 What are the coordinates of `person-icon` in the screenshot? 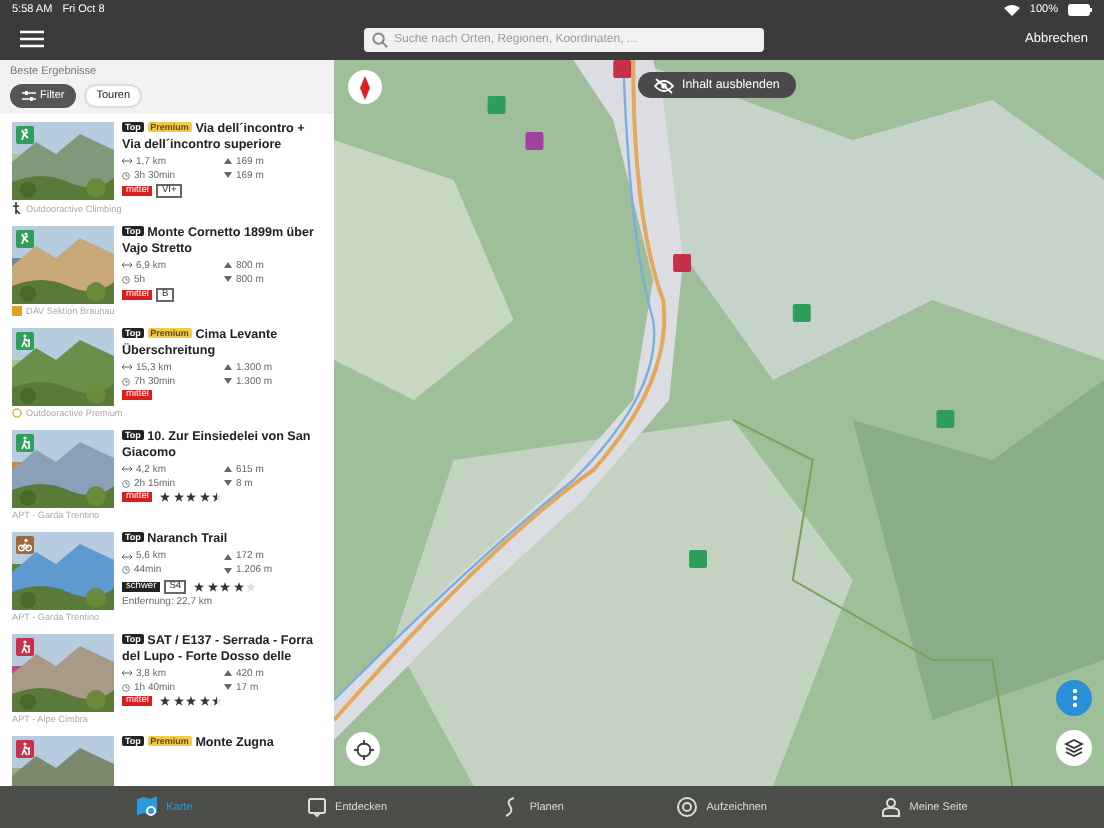 It's located at (890, 807).